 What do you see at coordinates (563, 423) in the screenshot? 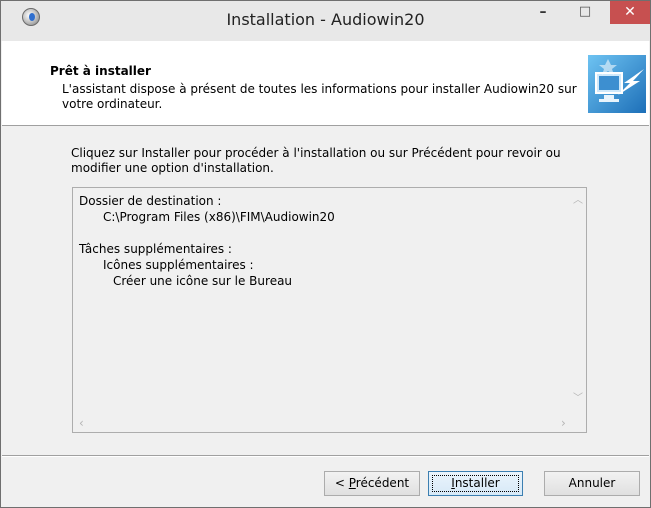
I see `scroll-right-icon: ›` at bounding box center [563, 423].